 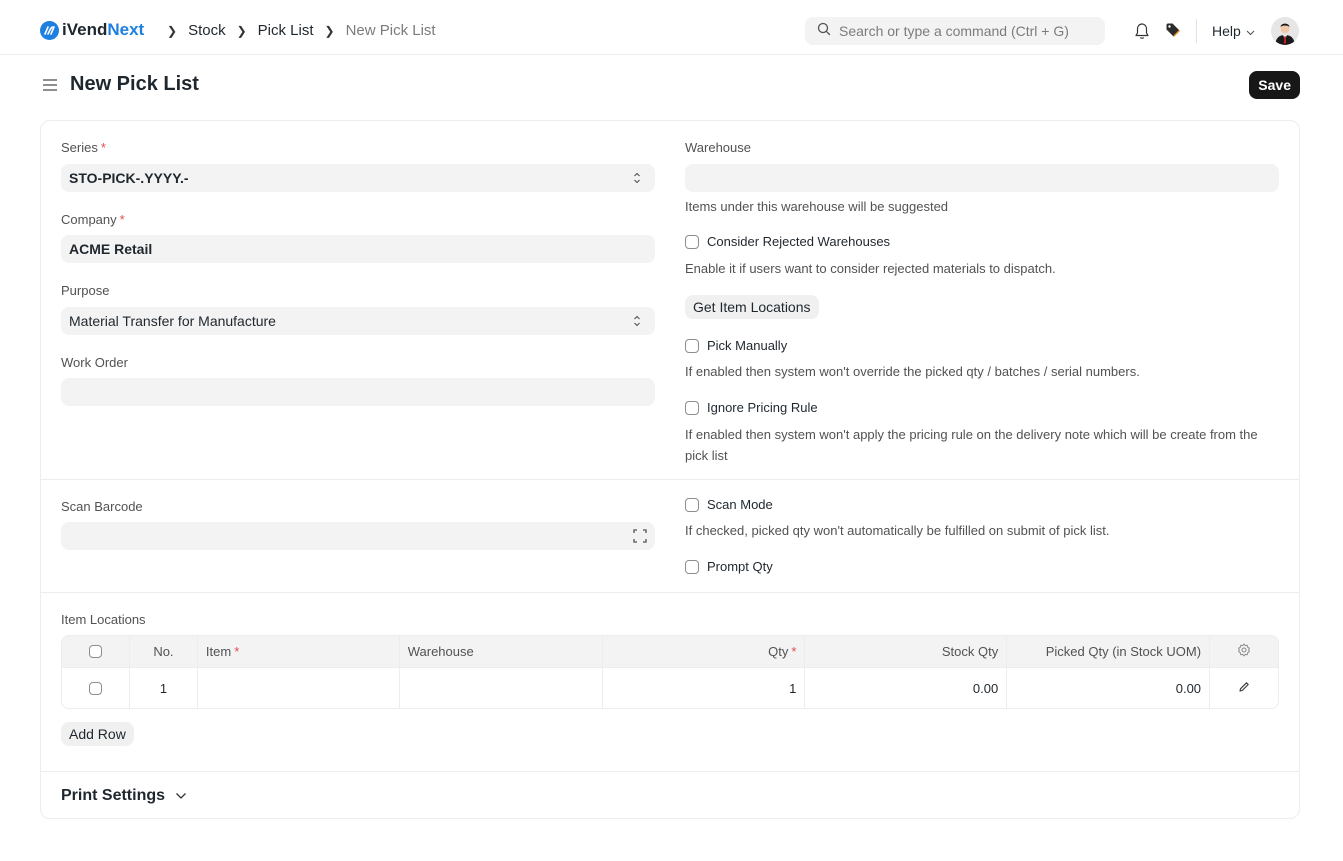 What do you see at coordinates (358, 249) in the screenshot?
I see `company-input: ACME Retail` at bounding box center [358, 249].